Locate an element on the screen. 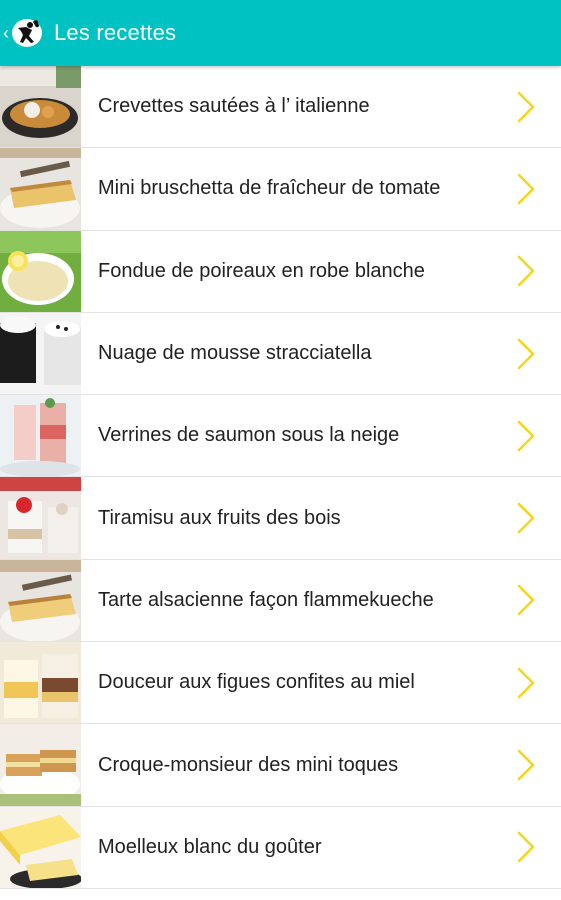 The width and height of the screenshot is (561, 900). recipe-list-item: Croque-monsieur des mini toques is located at coordinates (280, 765).